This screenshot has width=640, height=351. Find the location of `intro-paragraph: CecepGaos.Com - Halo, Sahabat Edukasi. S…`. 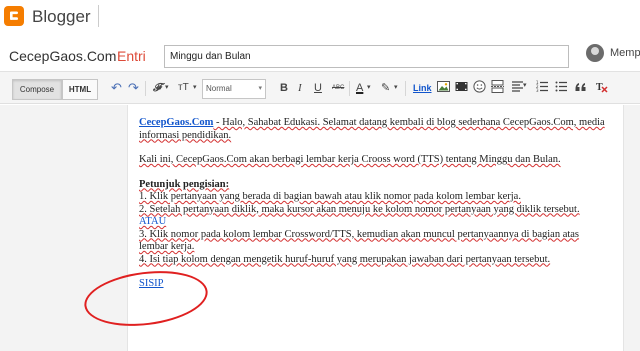

intro-paragraph: CecepGaos.Com - Halo, Sahabat Edukasi. S… is located at coordinates (373, 129).